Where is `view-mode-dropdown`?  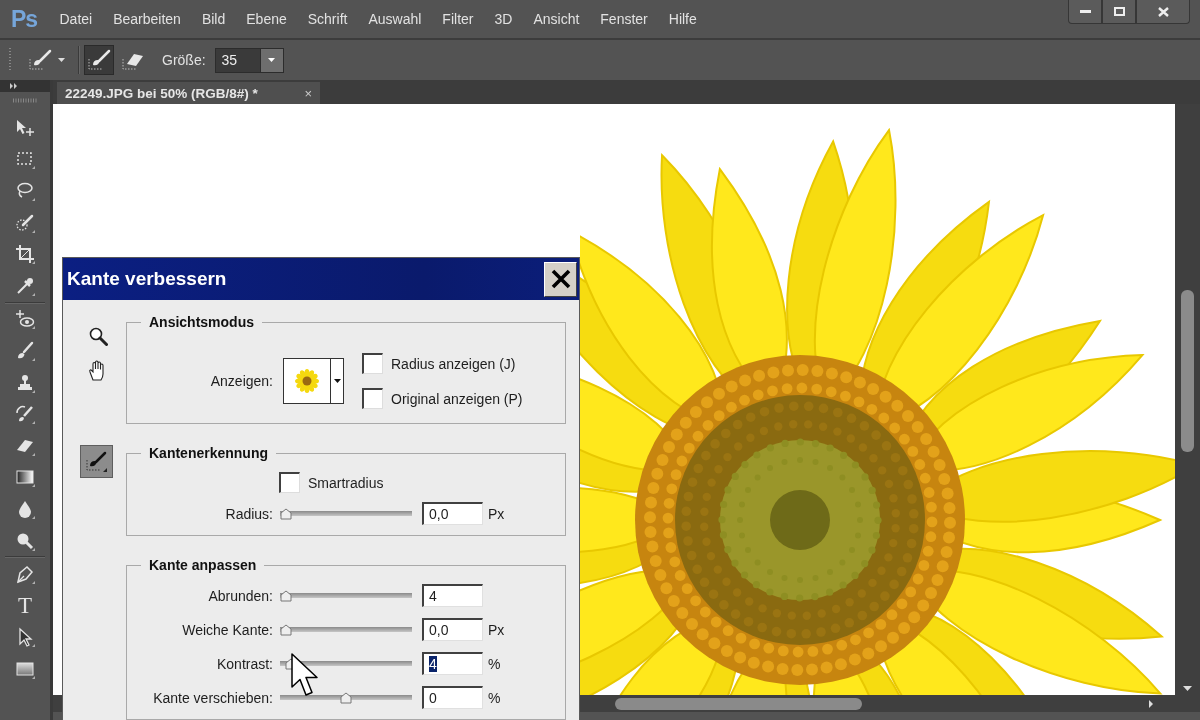
view-mode-dropdown is located at coordinates (313, 381).